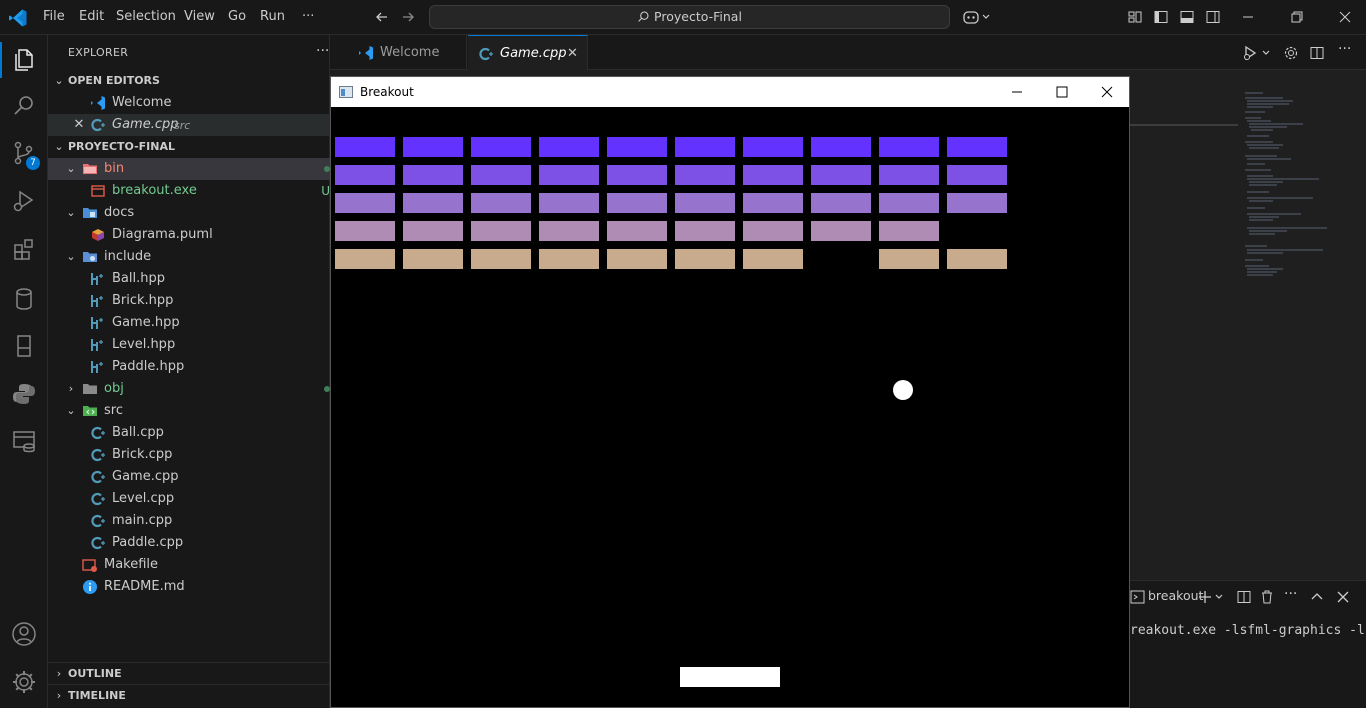  What do you see at coordinates (322, 51) in the screenshot?
I see `more-actions-icon: ···` at bounding box center [322, 51].